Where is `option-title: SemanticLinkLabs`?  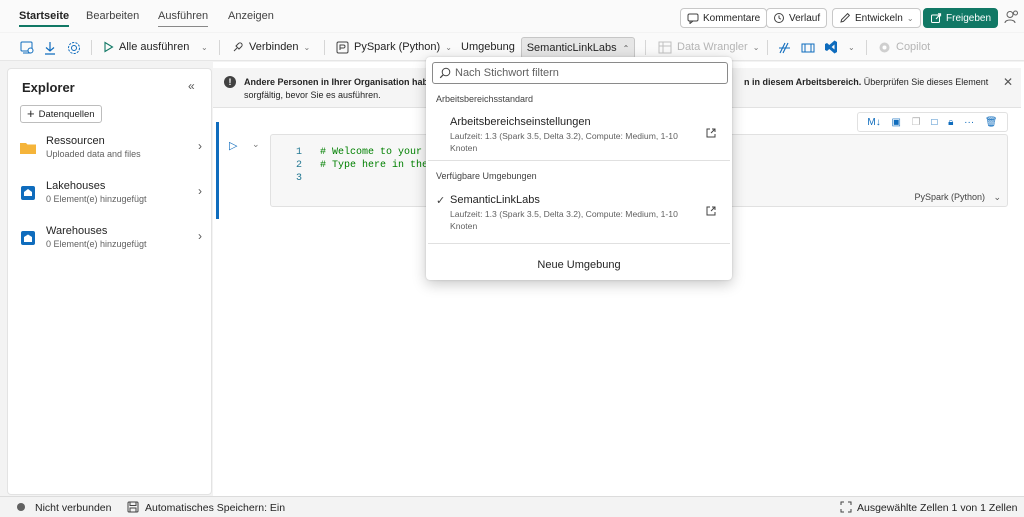
option-title: SemanticLinkLabs is located at coordinates (495, 200).